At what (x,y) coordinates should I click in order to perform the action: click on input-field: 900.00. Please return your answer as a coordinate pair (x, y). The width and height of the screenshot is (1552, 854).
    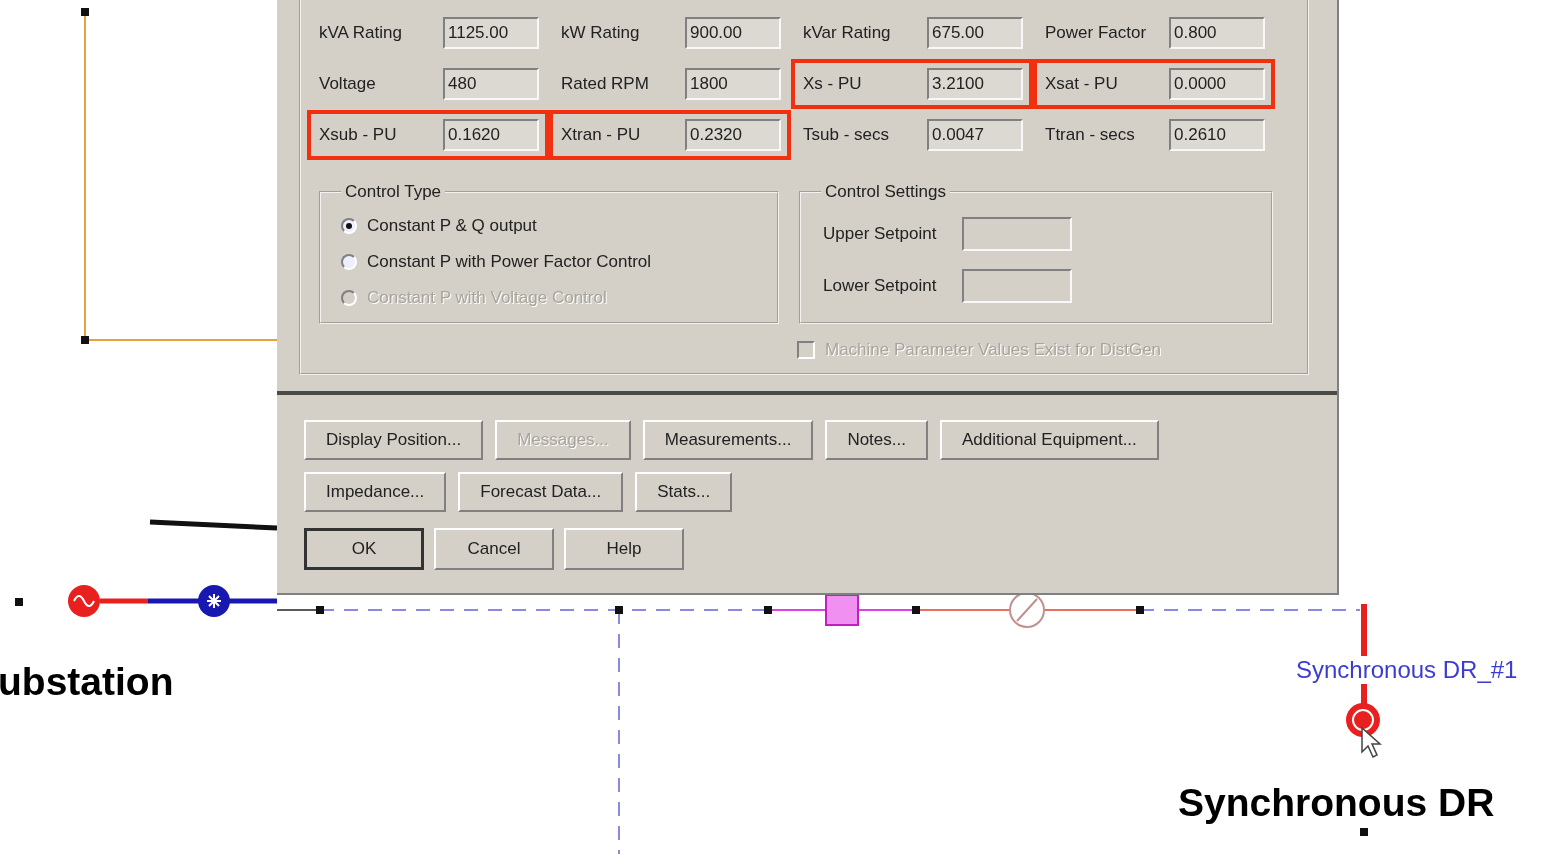
    Looking at the image, I should click on (733, 33).